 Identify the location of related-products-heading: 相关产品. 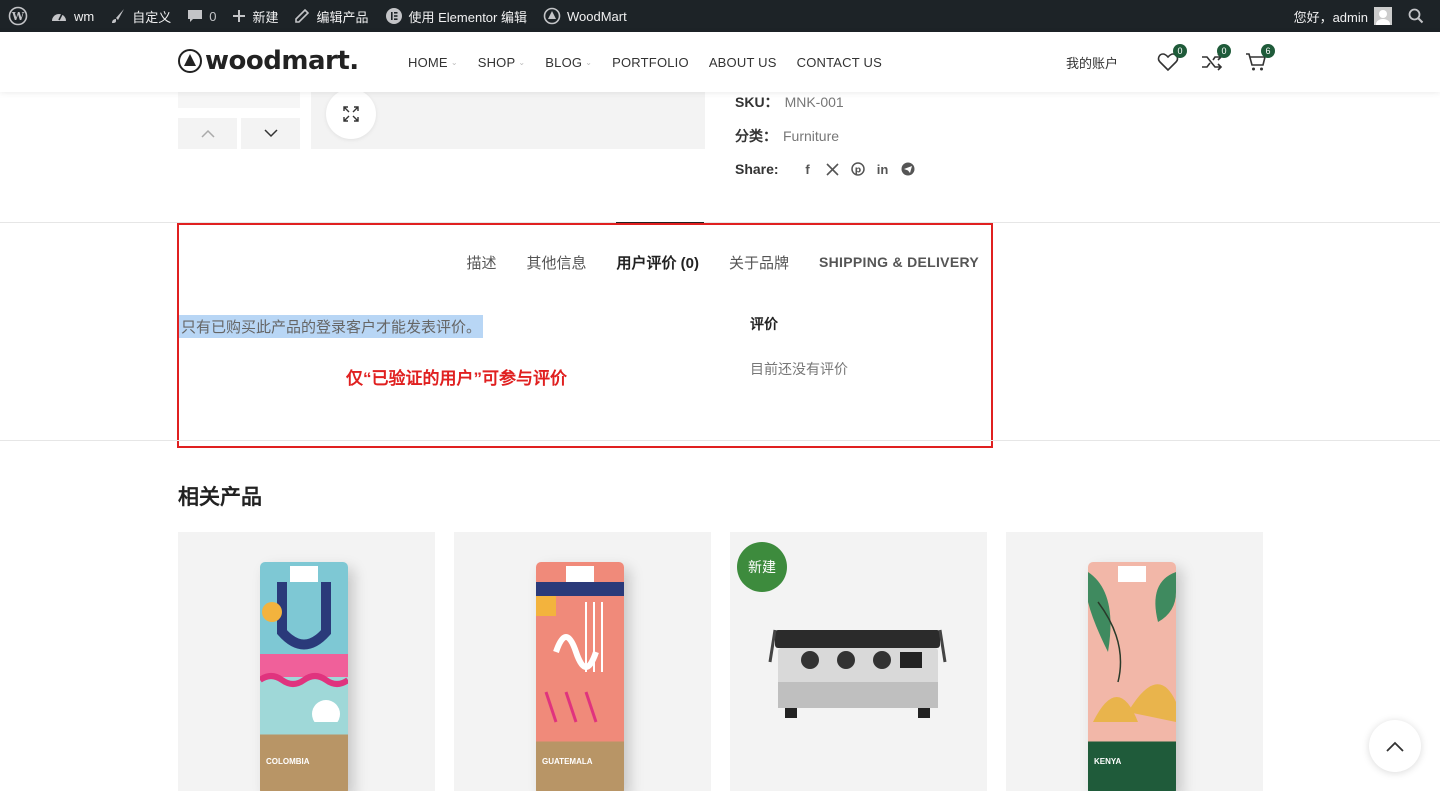
(220, 497).